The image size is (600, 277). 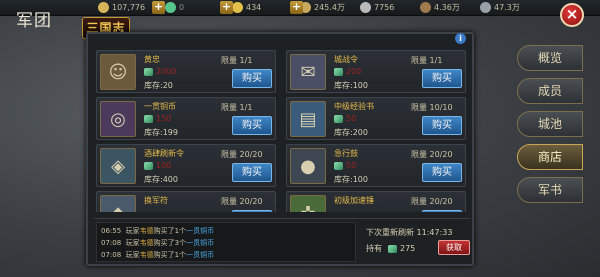 I want to click on item-stock: 库存:400, so click(x=161, y=179).